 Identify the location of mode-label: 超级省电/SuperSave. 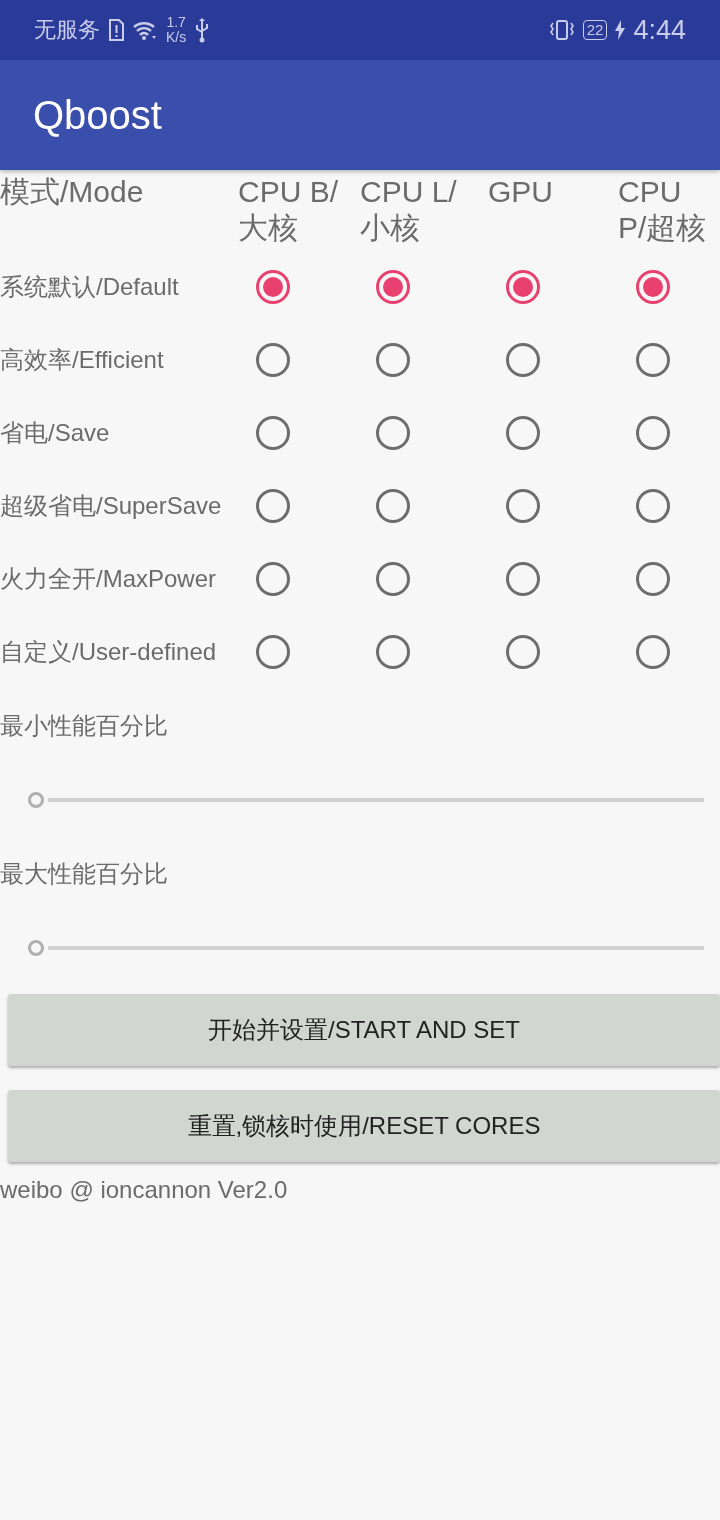
(111, 505).